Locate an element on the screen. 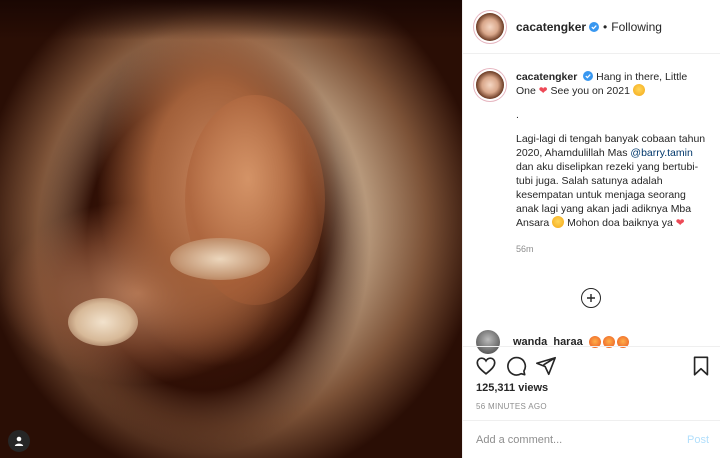 This screenshot has width=720, height=458. share-icon is located at coordinates (546, 366).